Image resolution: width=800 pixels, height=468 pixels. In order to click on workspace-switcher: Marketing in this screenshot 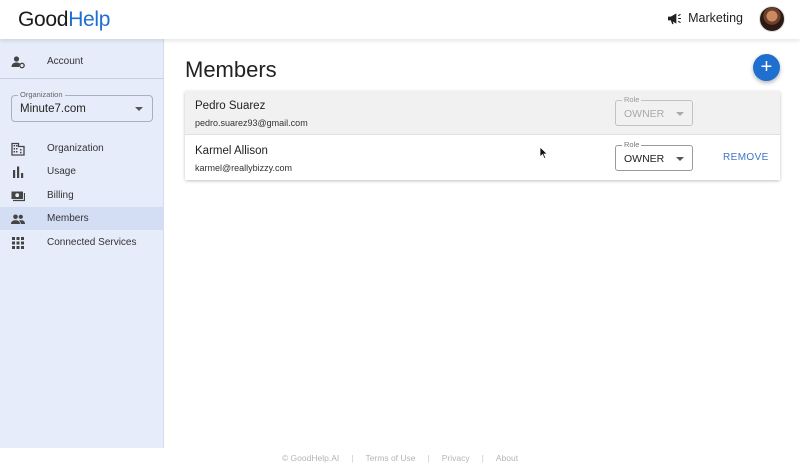, I will do `click(705, 18)`.